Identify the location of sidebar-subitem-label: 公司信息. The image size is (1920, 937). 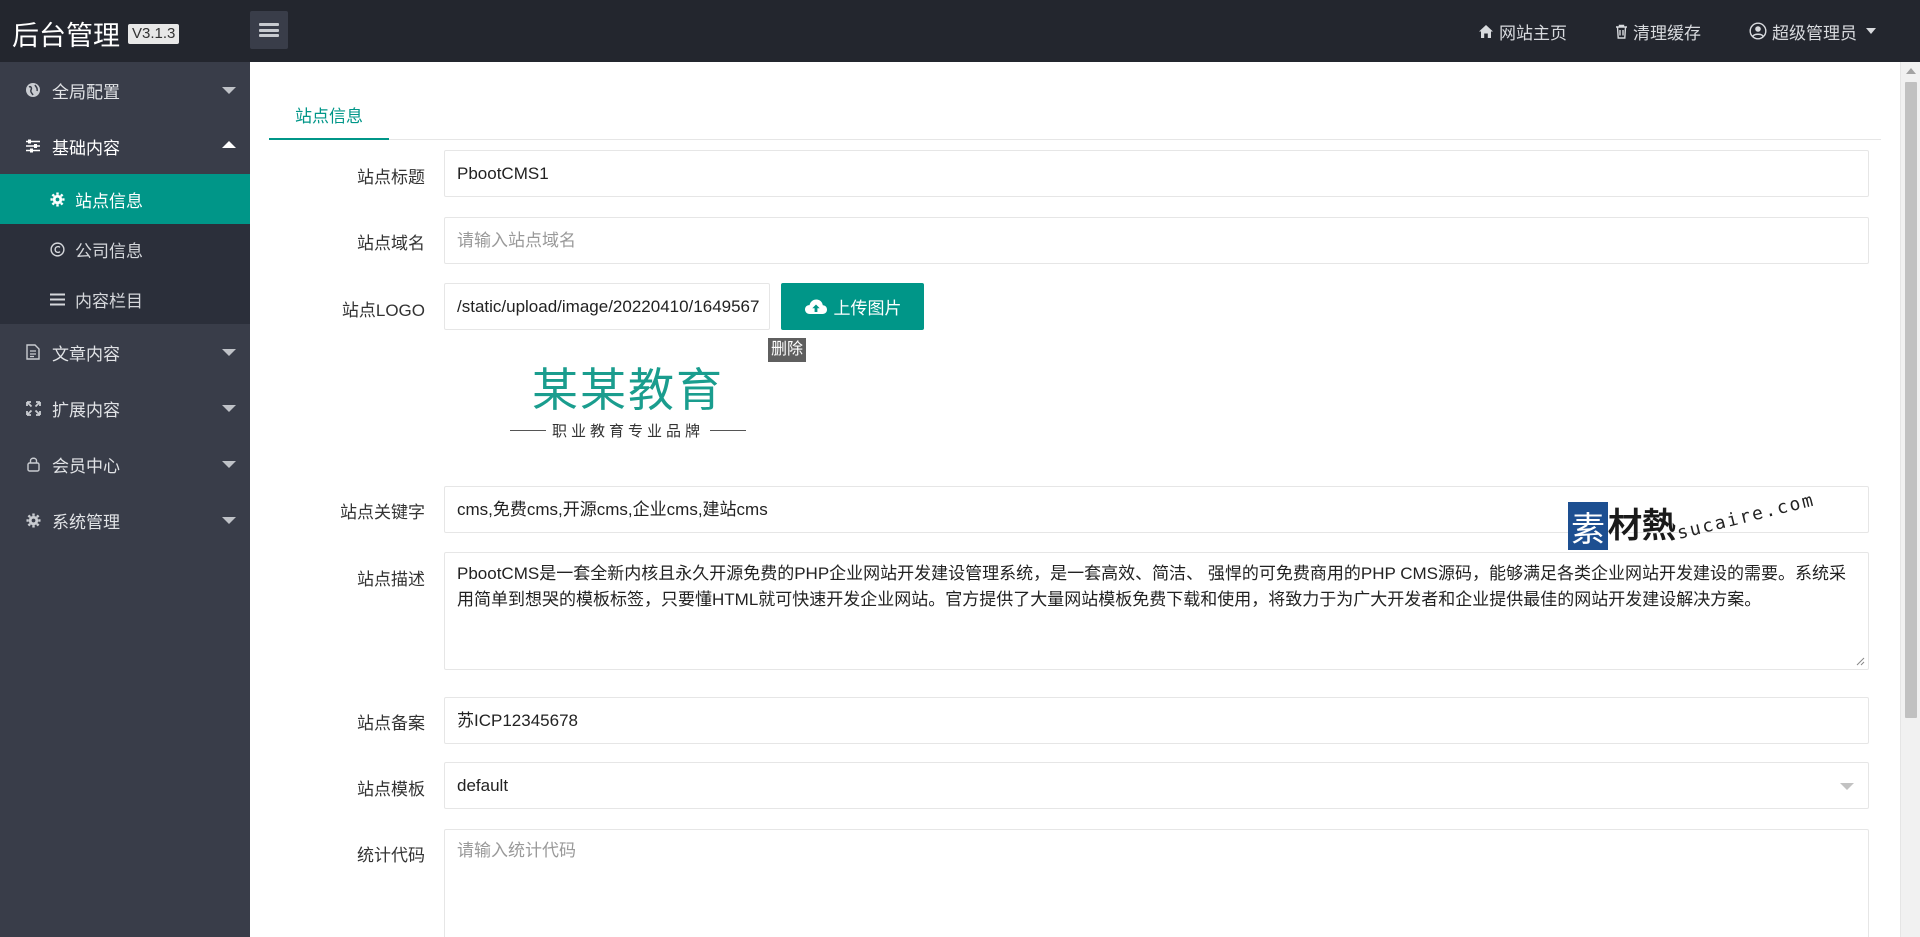
(109, 251).